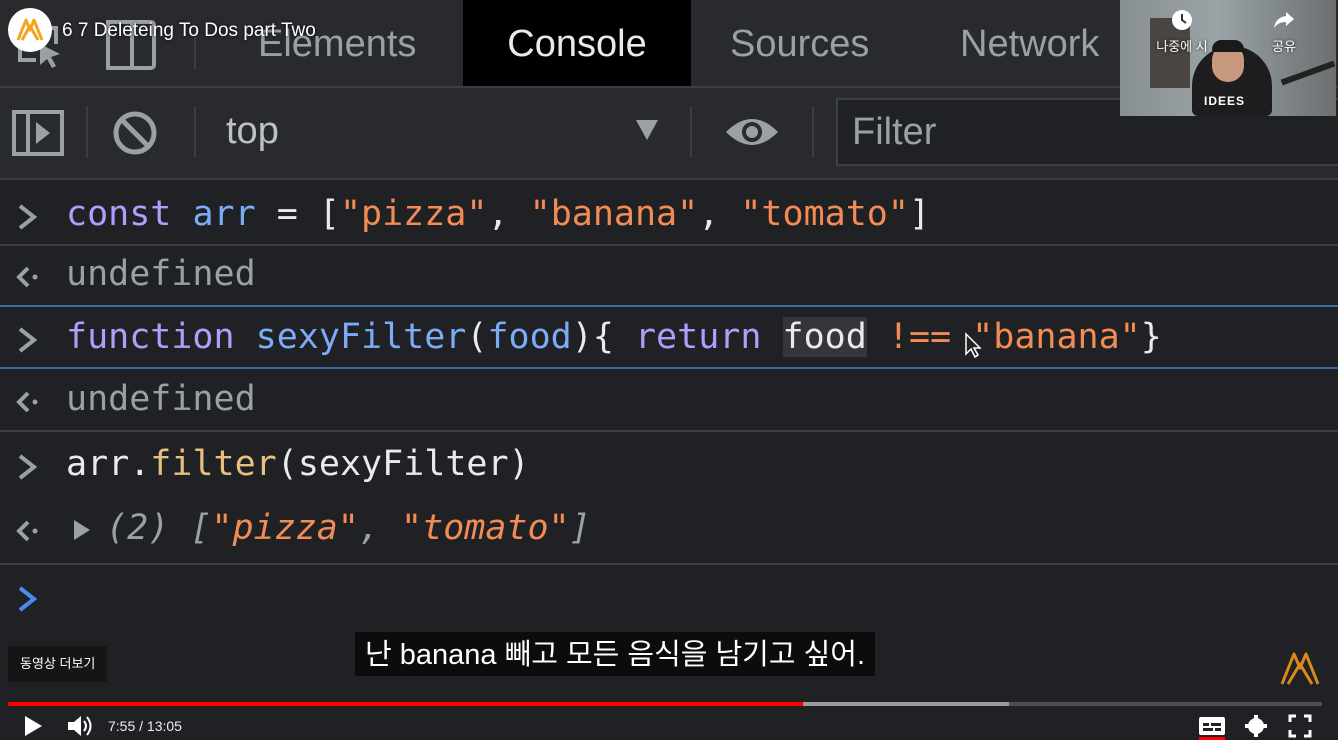 This screenshot has height=740, width=1338. I want to click on parameter: food, so click(529, 337).